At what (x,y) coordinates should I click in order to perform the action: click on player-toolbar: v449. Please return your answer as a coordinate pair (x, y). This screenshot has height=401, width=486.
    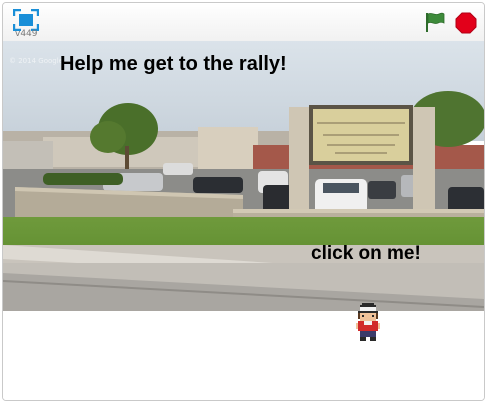
    Looking at the image, I should click on (243, 22).